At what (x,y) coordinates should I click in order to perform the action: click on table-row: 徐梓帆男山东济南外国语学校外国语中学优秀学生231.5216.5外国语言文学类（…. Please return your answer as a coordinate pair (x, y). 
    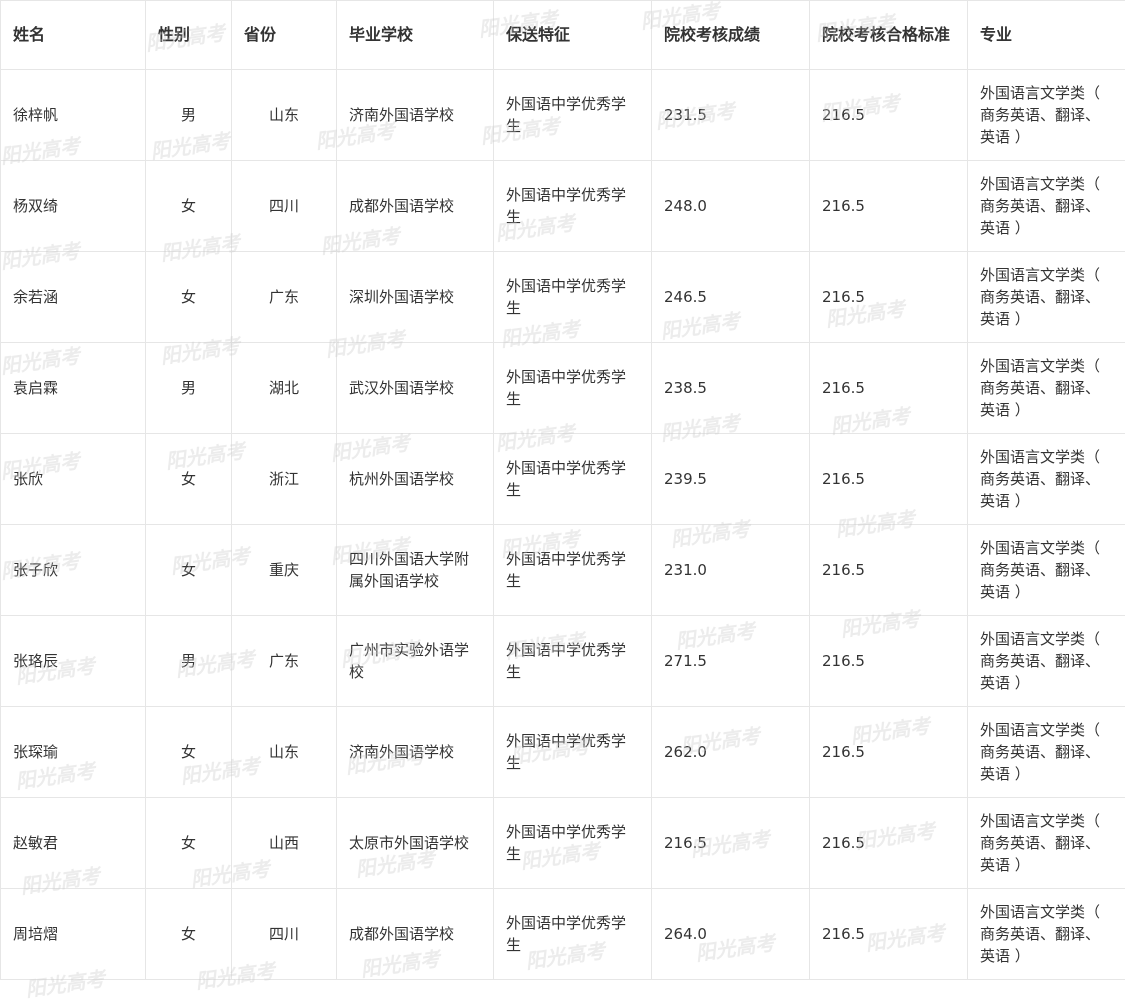
    Looking at the image, I should click on (563, 115).